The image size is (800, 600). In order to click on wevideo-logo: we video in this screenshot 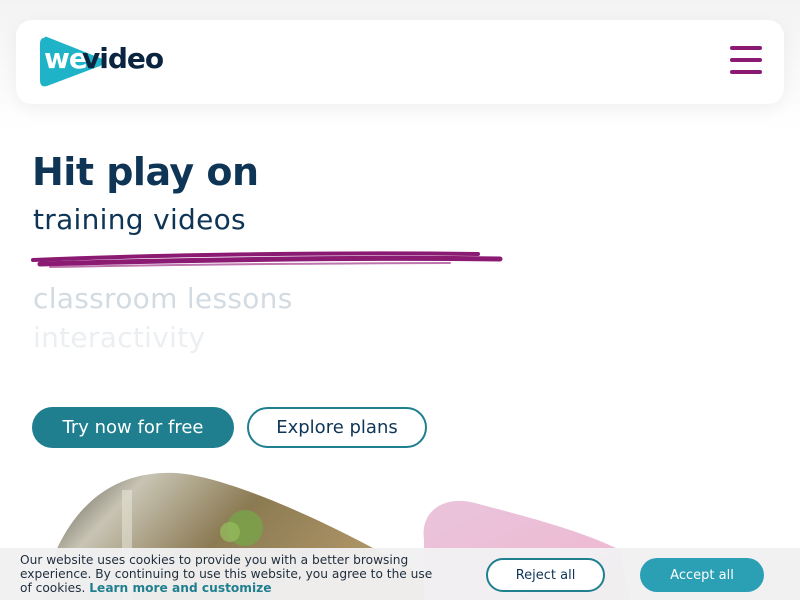, I will do `click(113, 62)`.